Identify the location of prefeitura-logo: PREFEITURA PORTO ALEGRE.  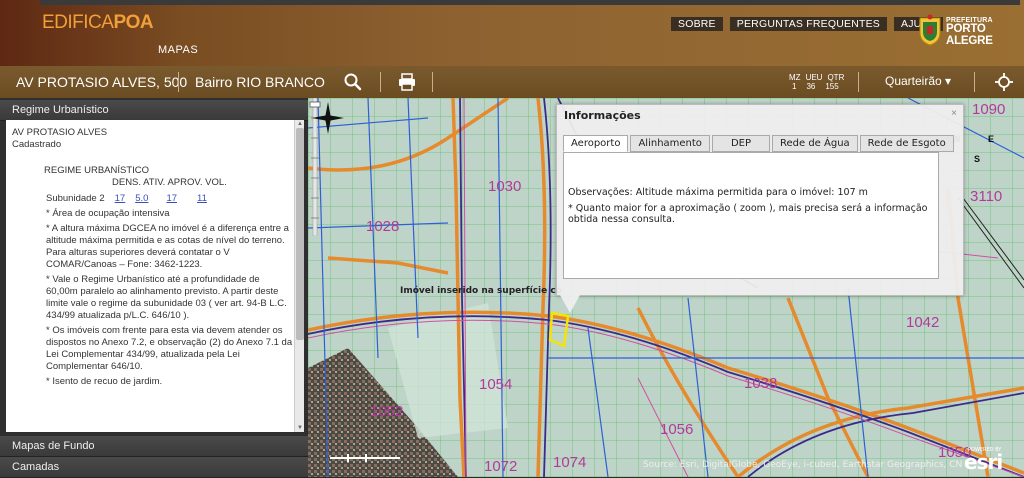
(968, 32).